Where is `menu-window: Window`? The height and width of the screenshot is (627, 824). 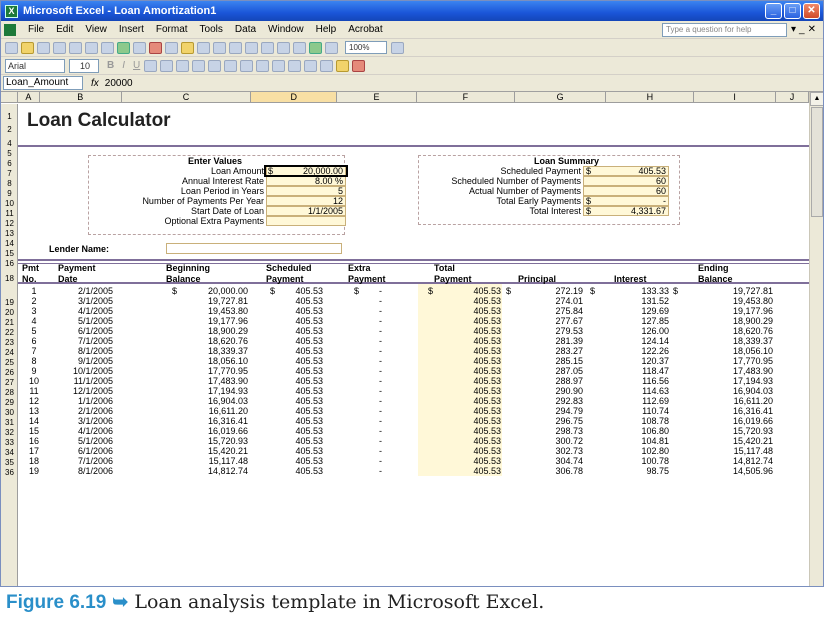
menu-window: Window is located at coordinates (286, 29).